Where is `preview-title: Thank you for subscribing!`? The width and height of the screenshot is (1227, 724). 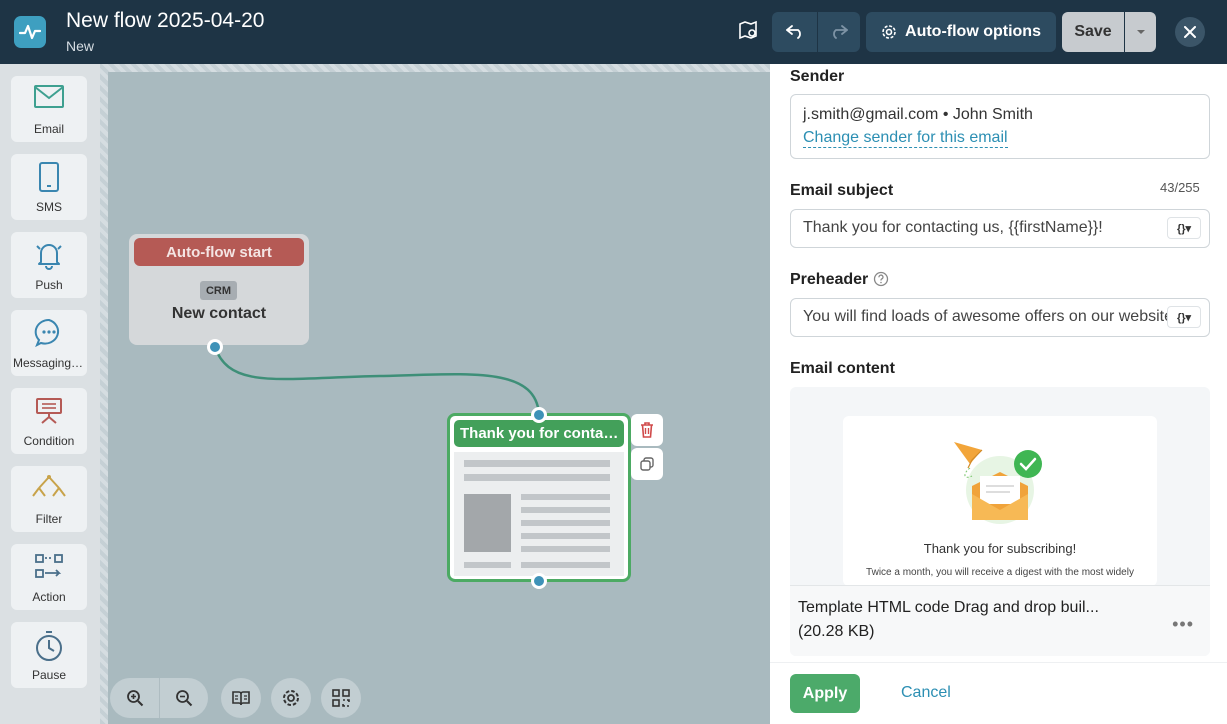
preview-title: Thank you for subscribing! is located at coordinates (1000, 548).